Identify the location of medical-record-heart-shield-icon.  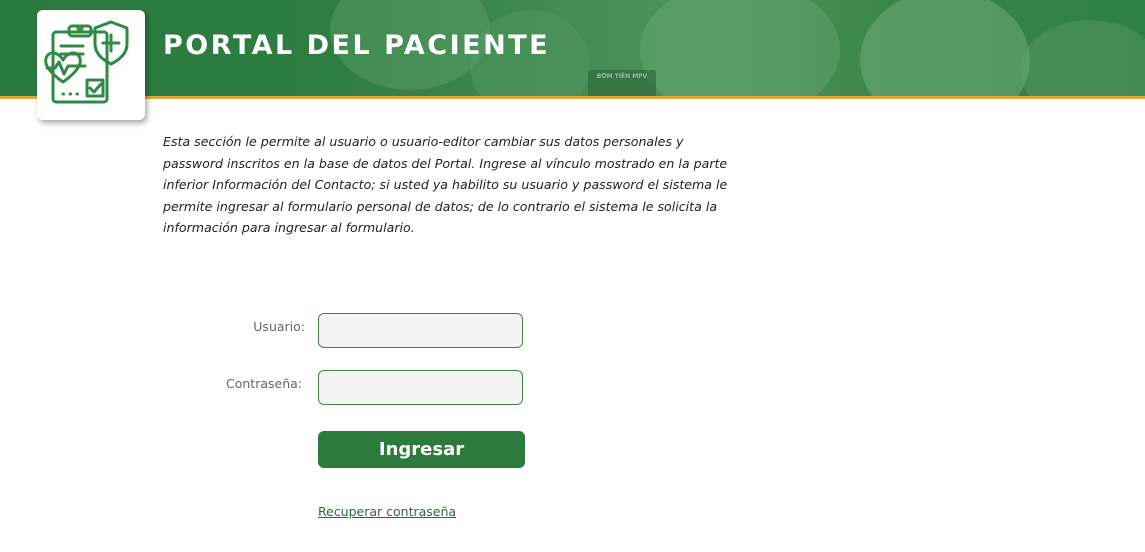
(86, 62).